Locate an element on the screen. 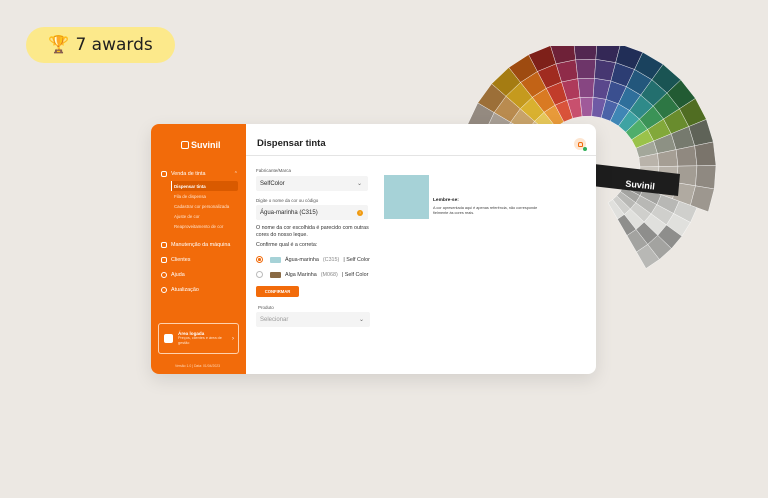  subnav-item-reaproveitamento: Reaproveitamento de cor is located at coordinates (198, 226).